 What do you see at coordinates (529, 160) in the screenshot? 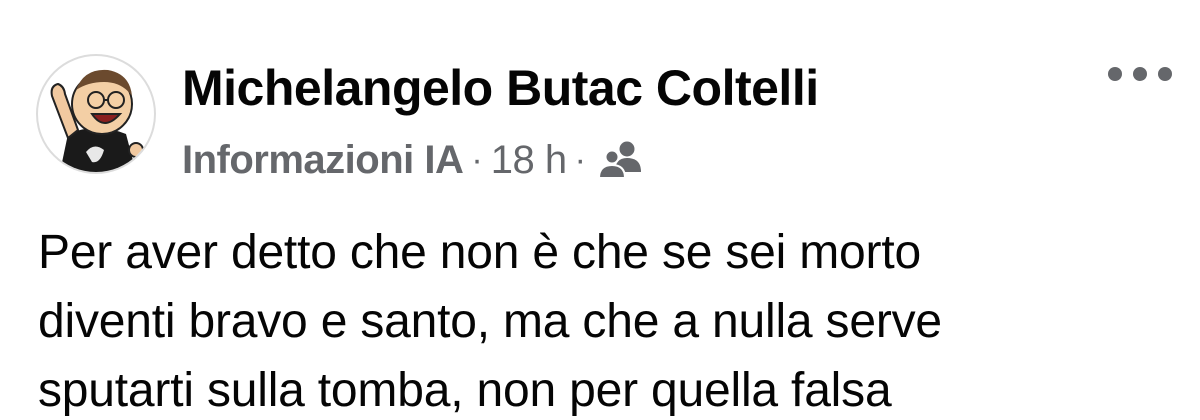
I see `post-timestamp: 18 h` at bounding box center [529, 160].